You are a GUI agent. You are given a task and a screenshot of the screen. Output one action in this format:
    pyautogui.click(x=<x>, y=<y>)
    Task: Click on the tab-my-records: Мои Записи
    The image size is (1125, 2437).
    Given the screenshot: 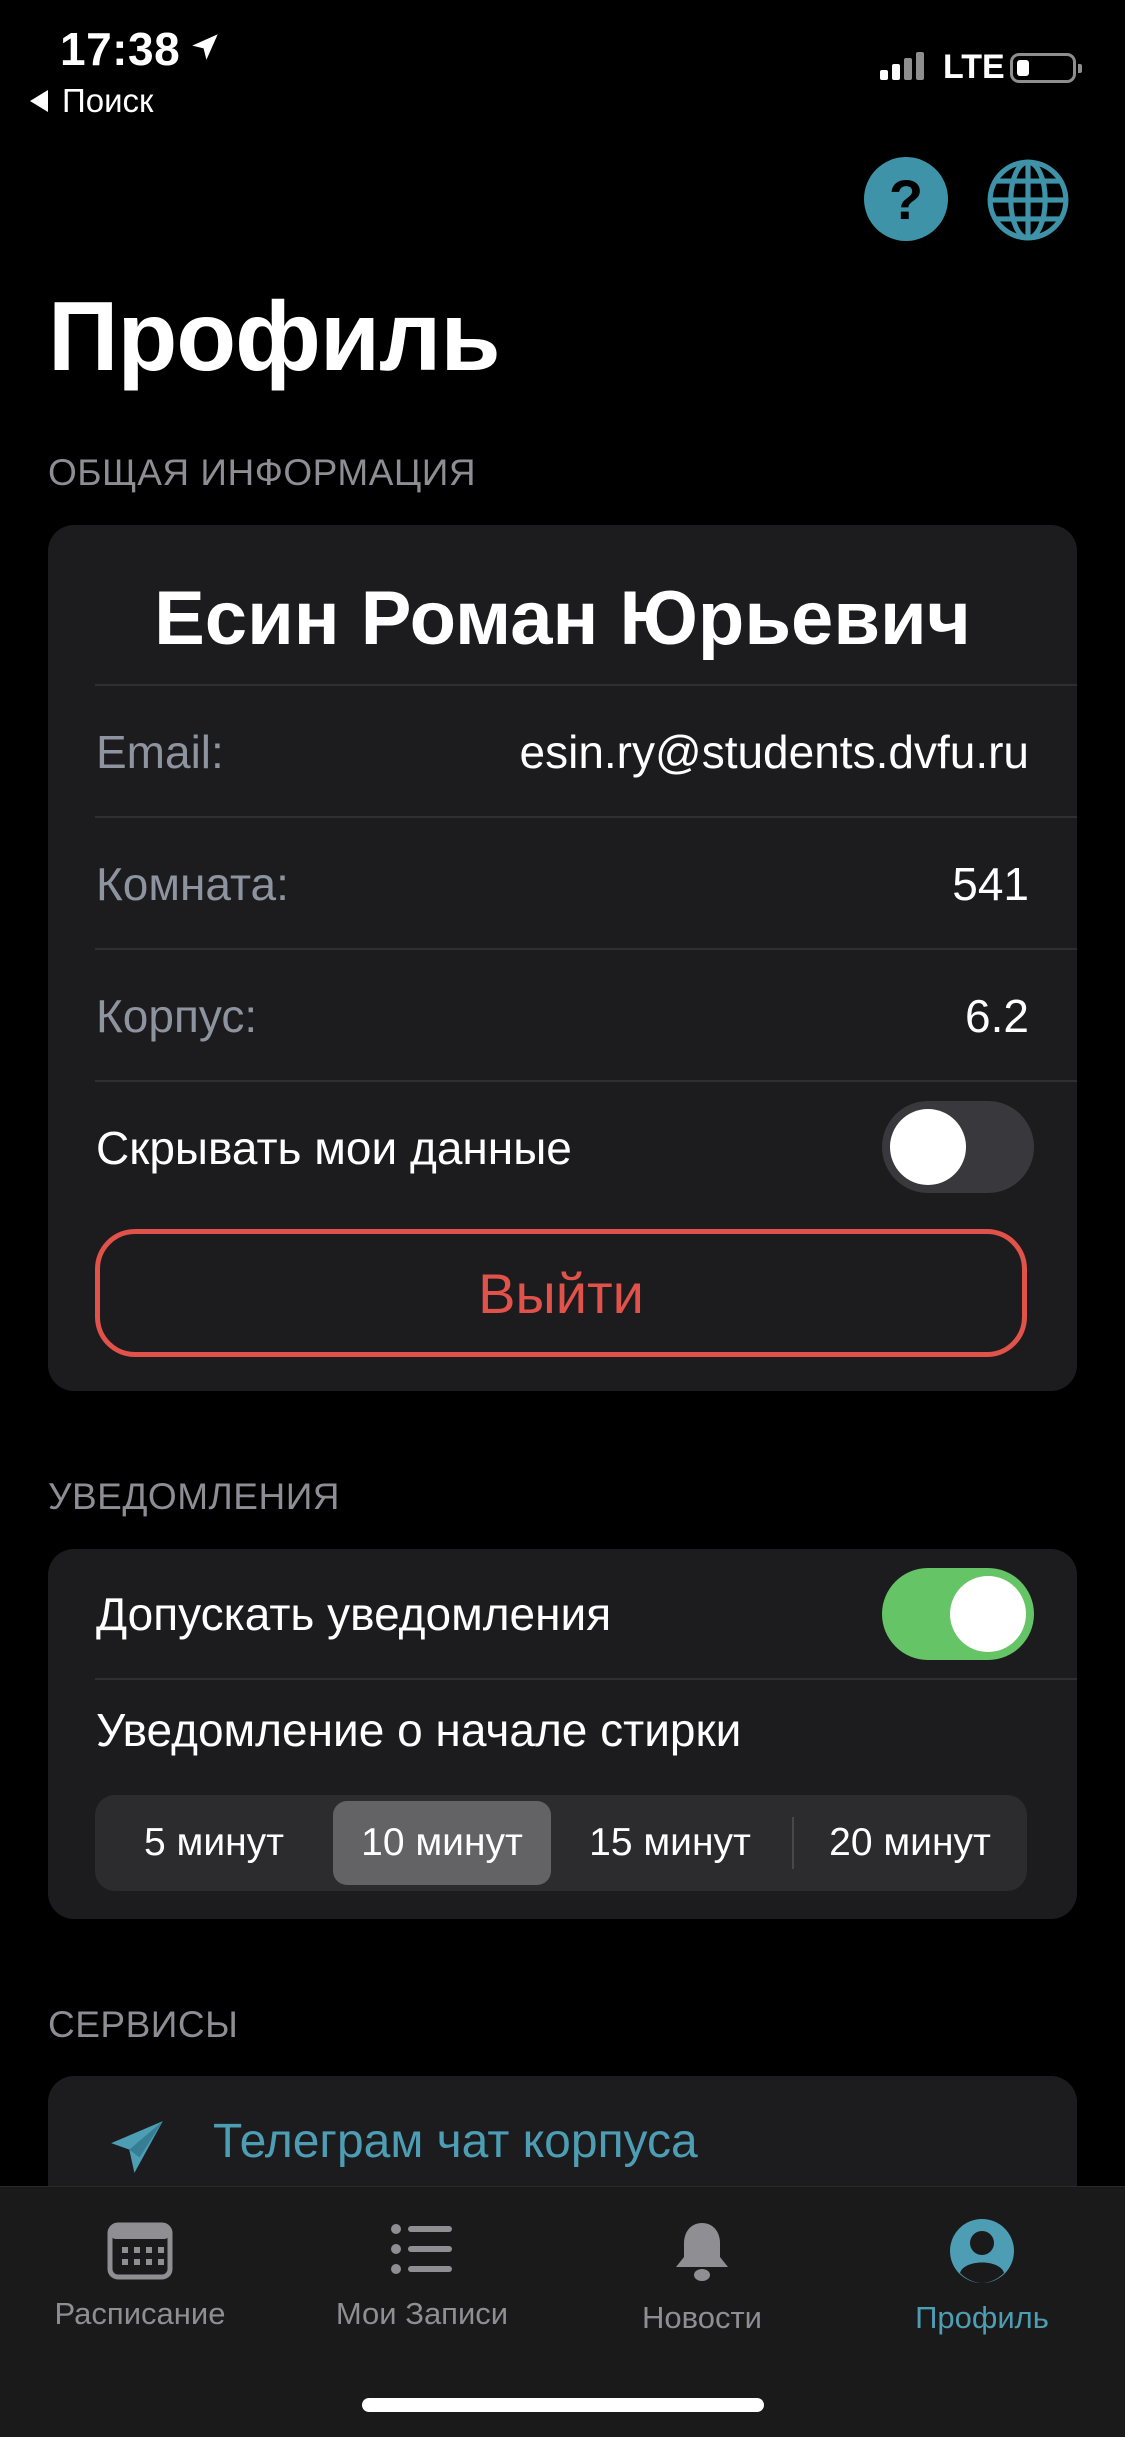 What is the action you would take?
    pyautogui.click(x=422, y=2274)
    